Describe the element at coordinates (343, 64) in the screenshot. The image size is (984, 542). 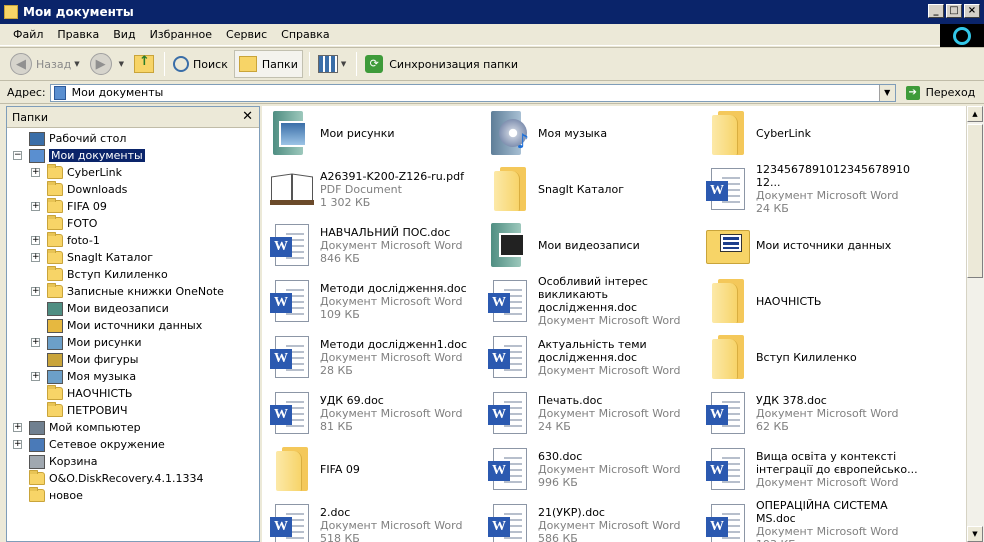
I see `views-dropdown-icon: ▼` at that location.